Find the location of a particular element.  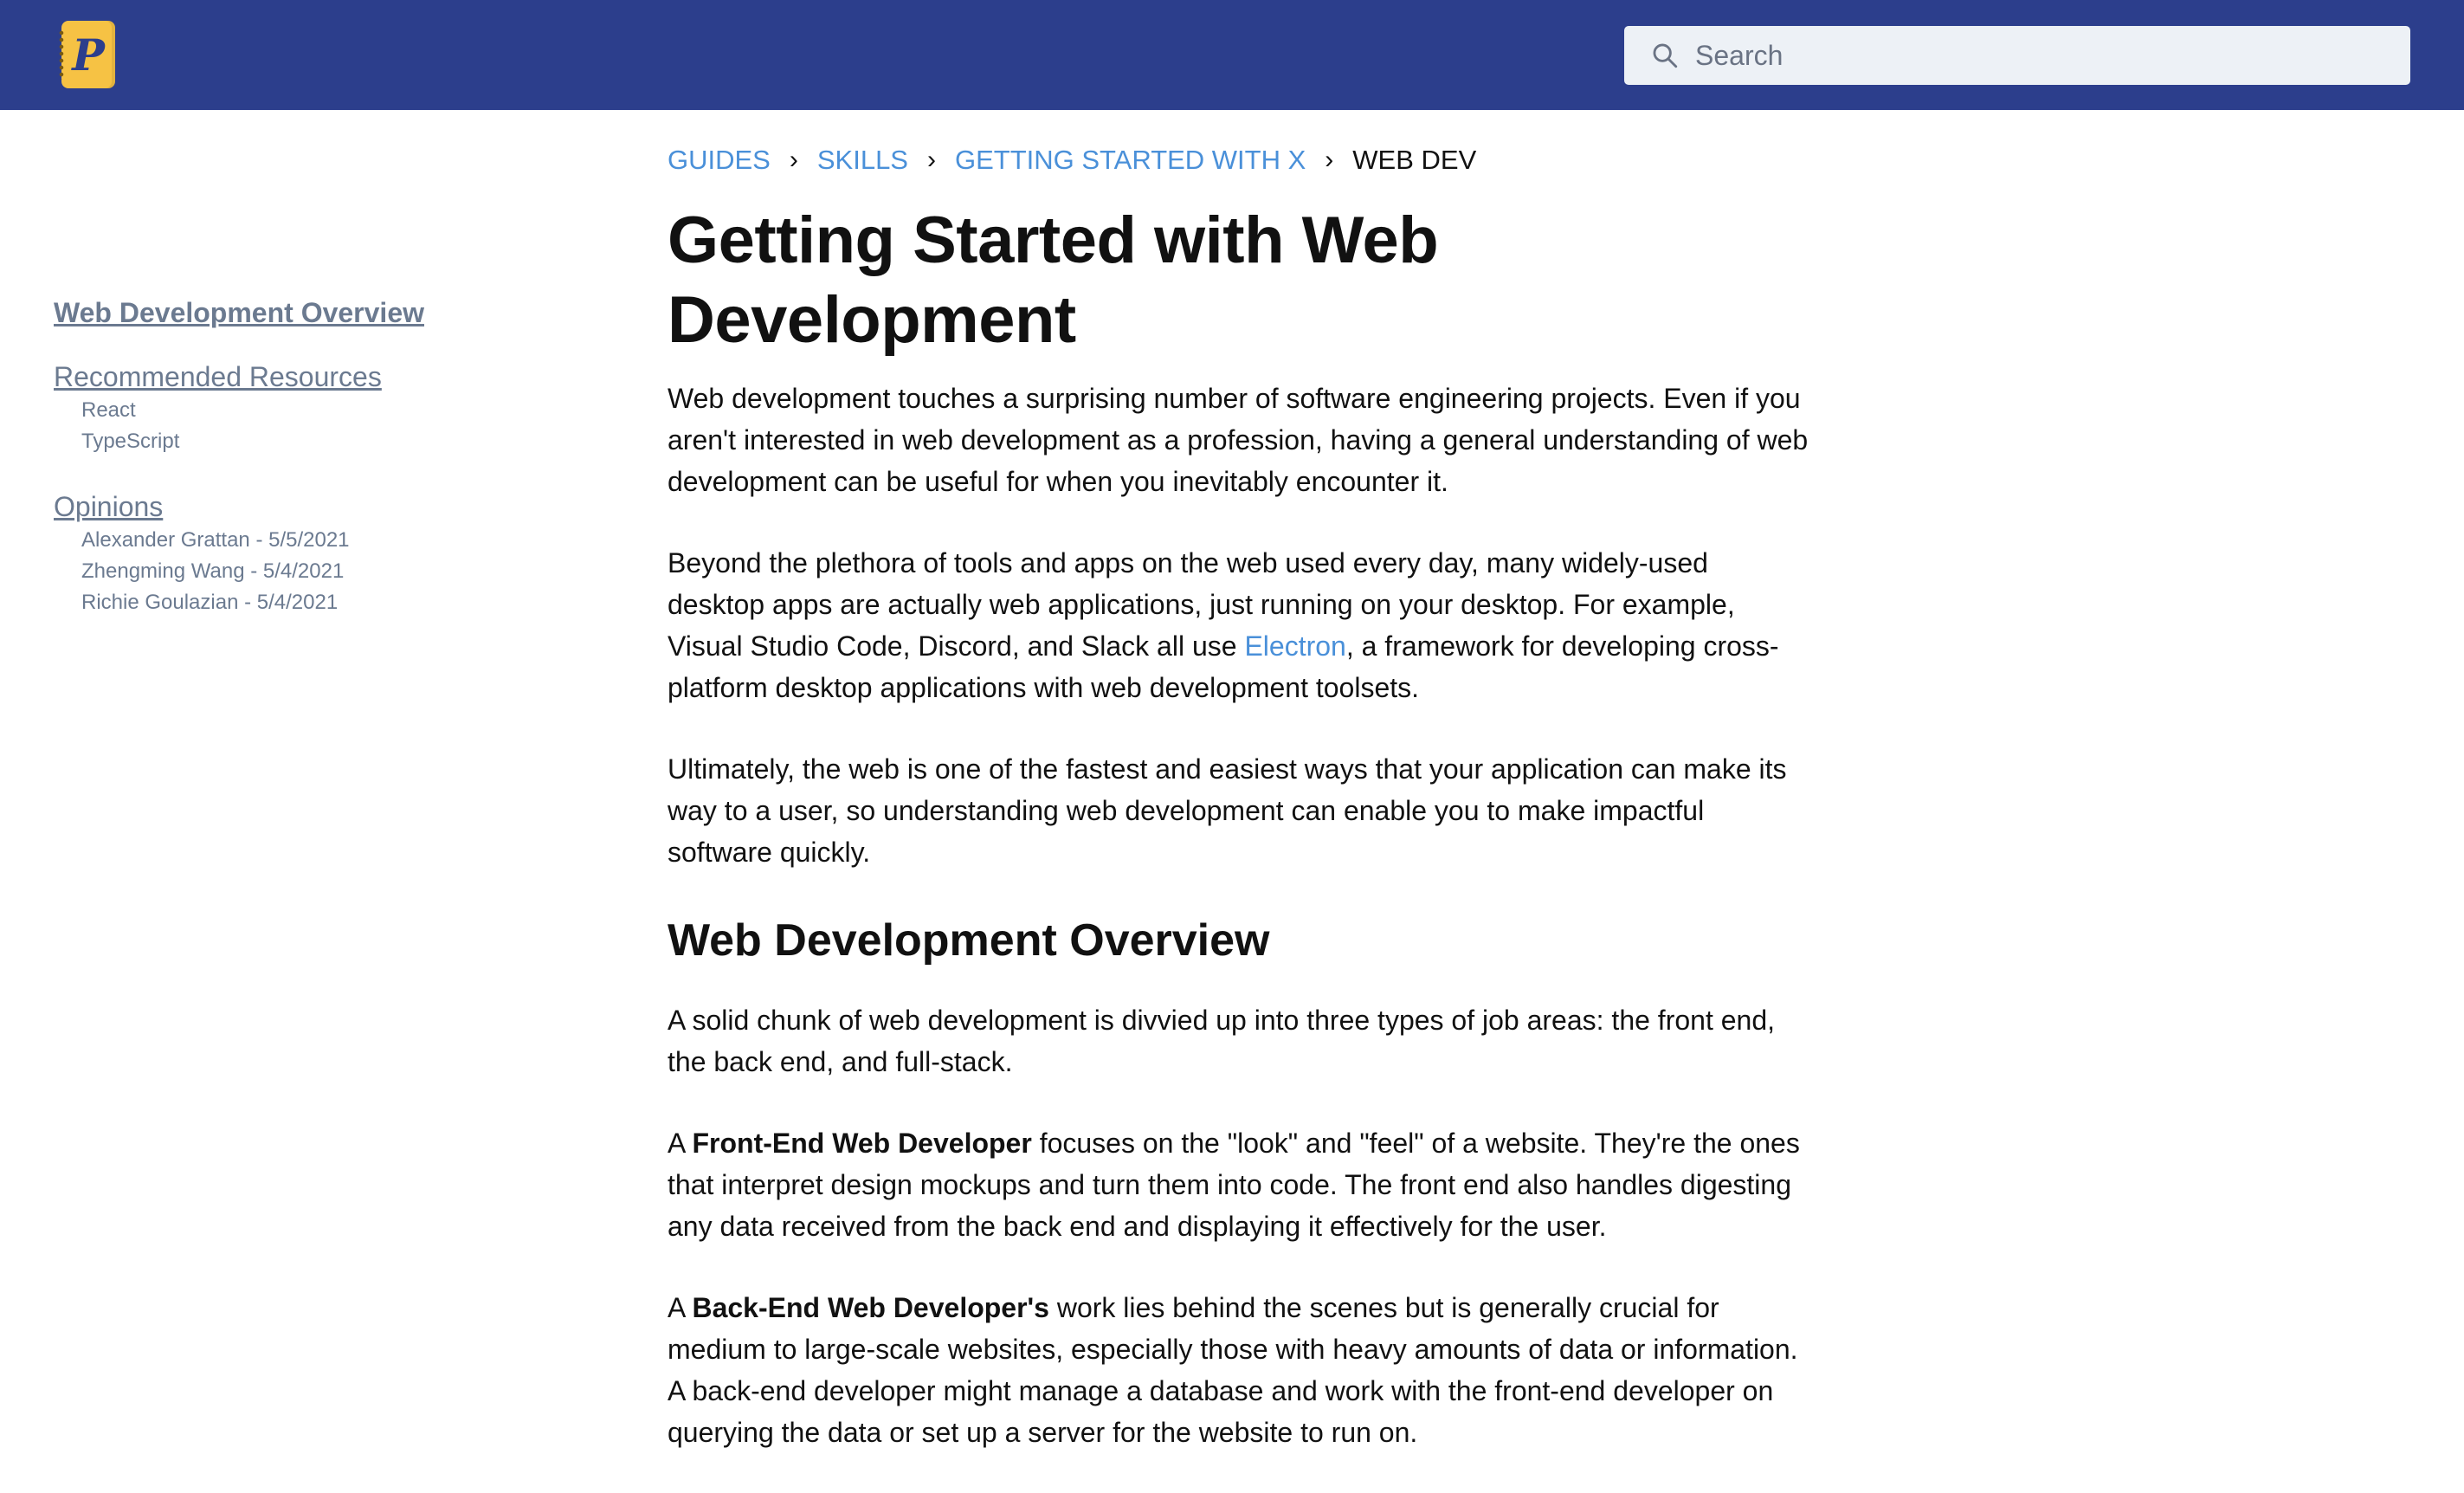

search-box is located at coordinates (2017, 56).